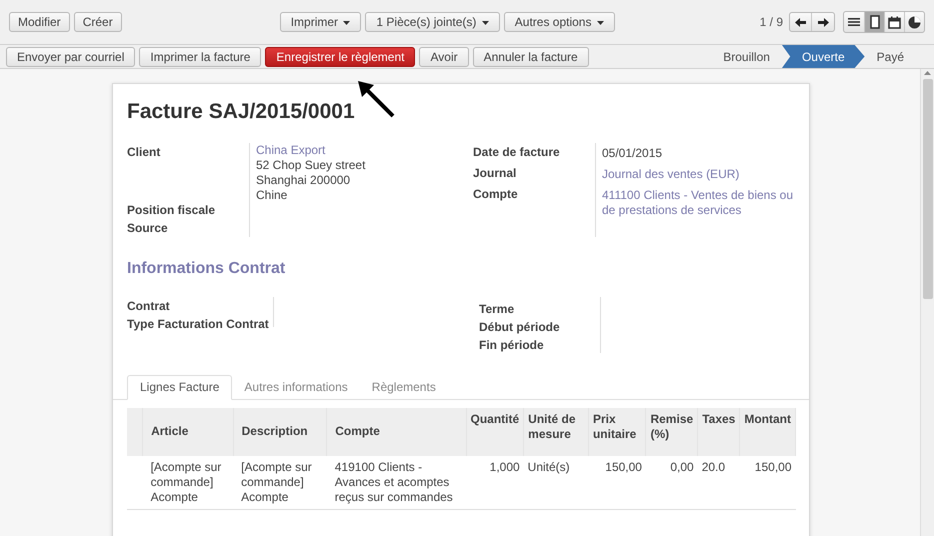 The width and height of the screenshot is (934, 536). Describe the element at coordinates (927, 189) in the screenshot. I see `scrollbar-thumb` at that location.